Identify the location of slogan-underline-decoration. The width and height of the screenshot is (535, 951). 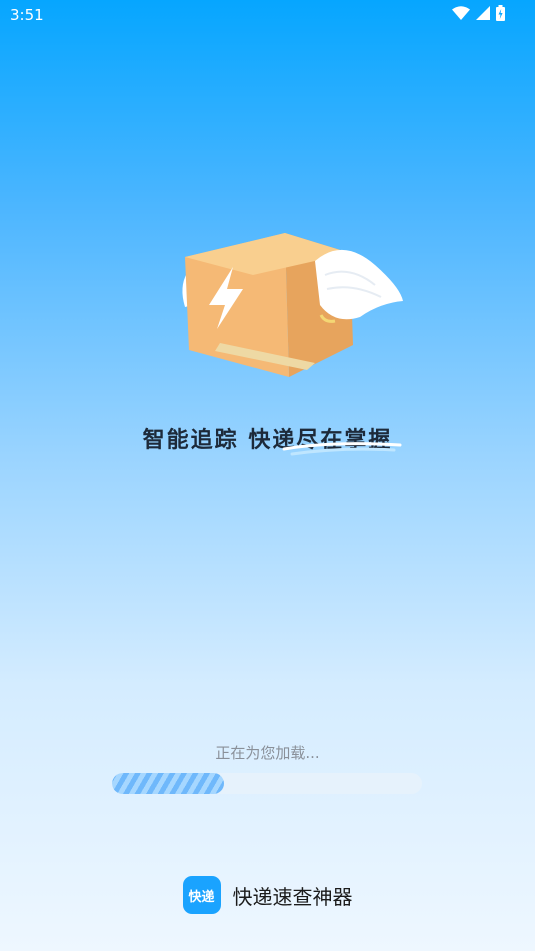
(342, 449).